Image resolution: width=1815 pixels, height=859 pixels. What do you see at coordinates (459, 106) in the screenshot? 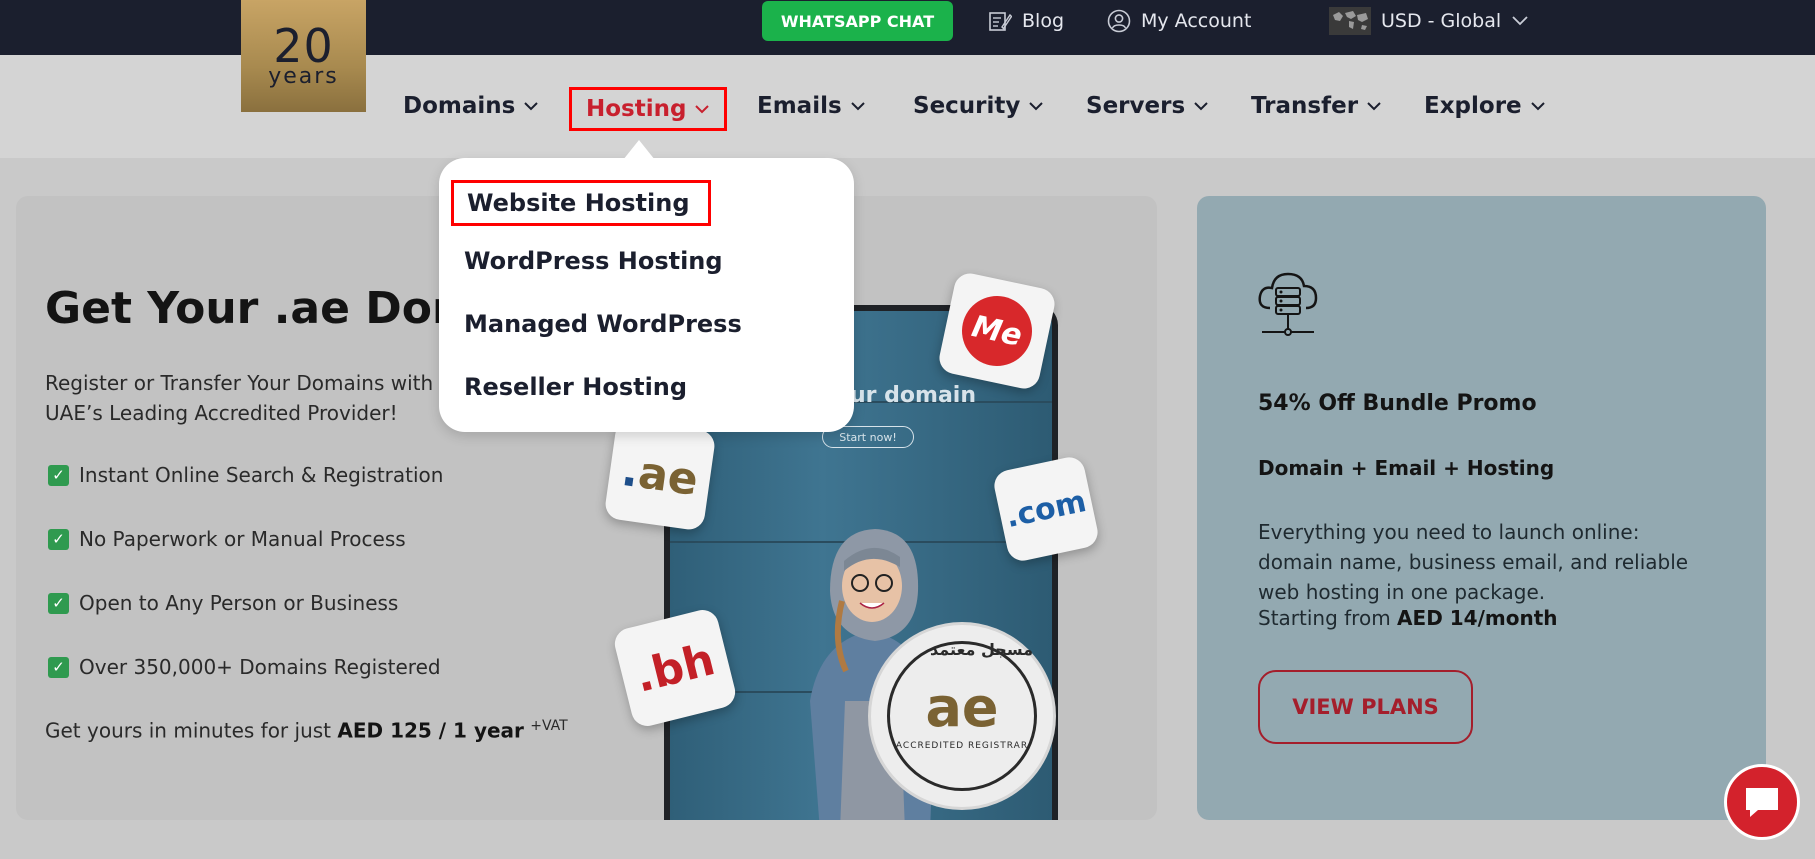
I see `nav-label: Domains` at bounding box center [459, 106].